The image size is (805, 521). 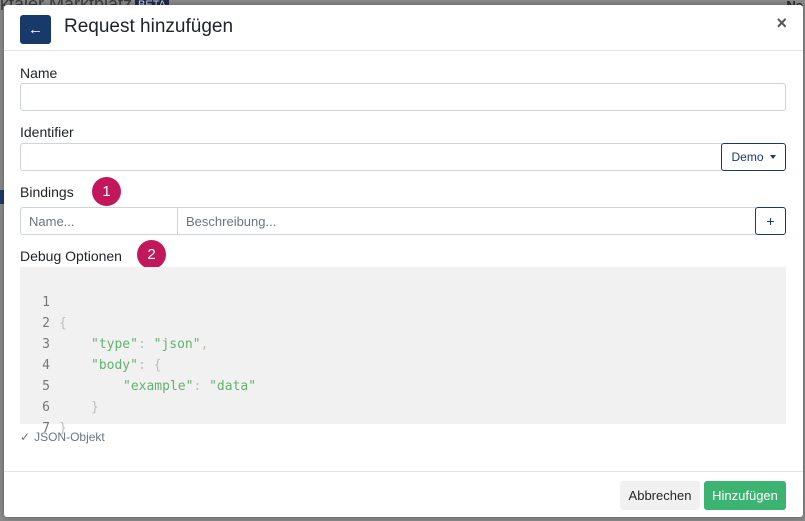 I want to click on annotation-badge-1: 1, so click(x=106, y=191).